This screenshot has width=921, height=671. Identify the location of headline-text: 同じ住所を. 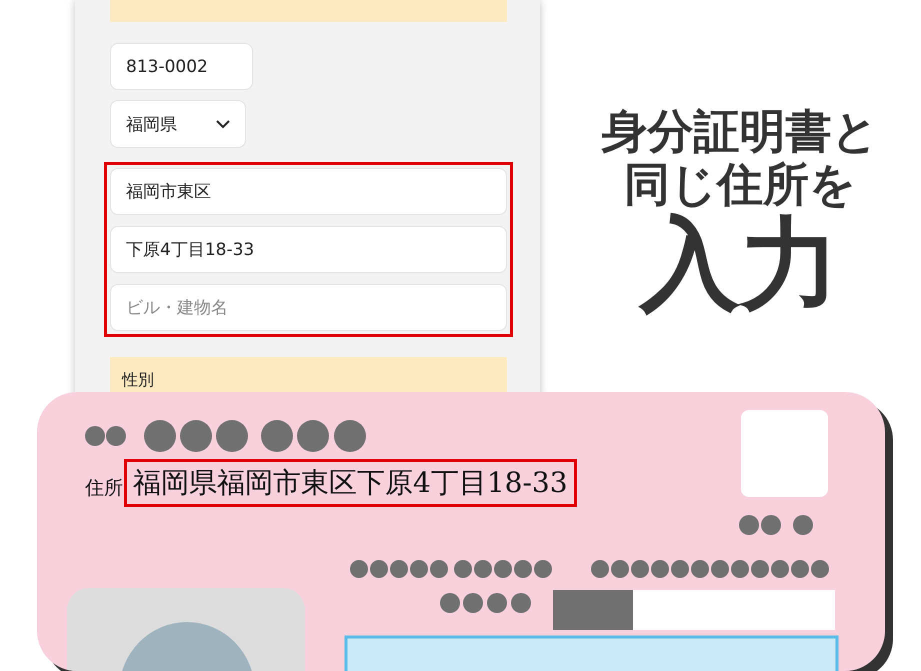
(740, 184).